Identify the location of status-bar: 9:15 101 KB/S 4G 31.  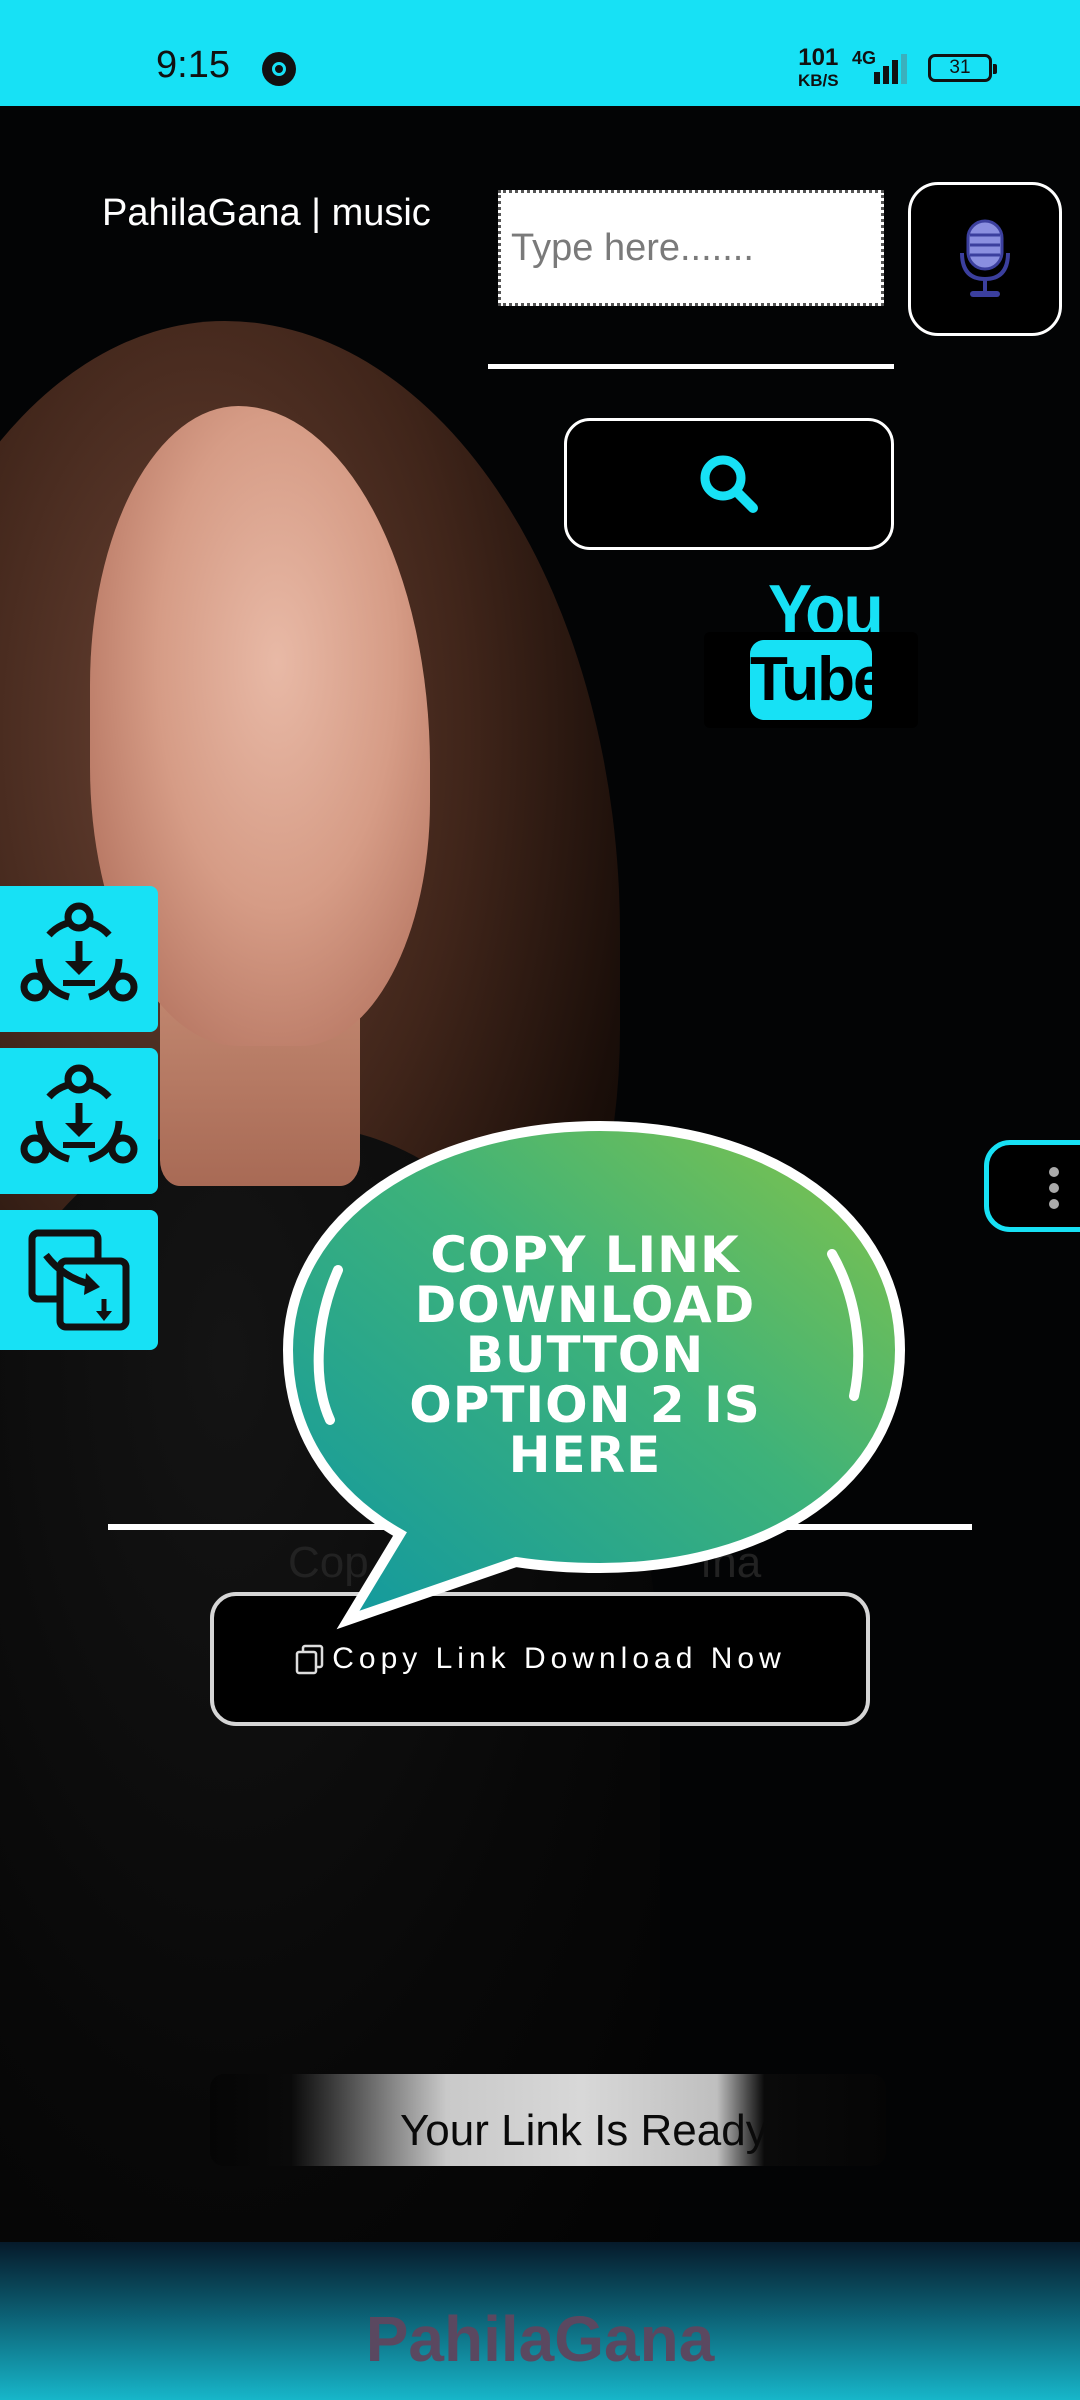
(540, 53).